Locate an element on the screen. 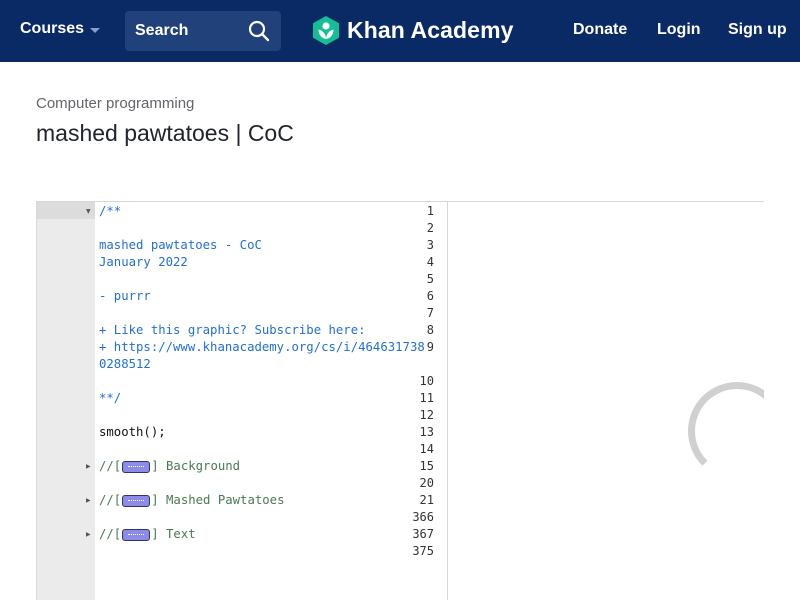 The image size is (800, 600). khan-academy-logo: Khan Academy is located at coordinates (413, 30).